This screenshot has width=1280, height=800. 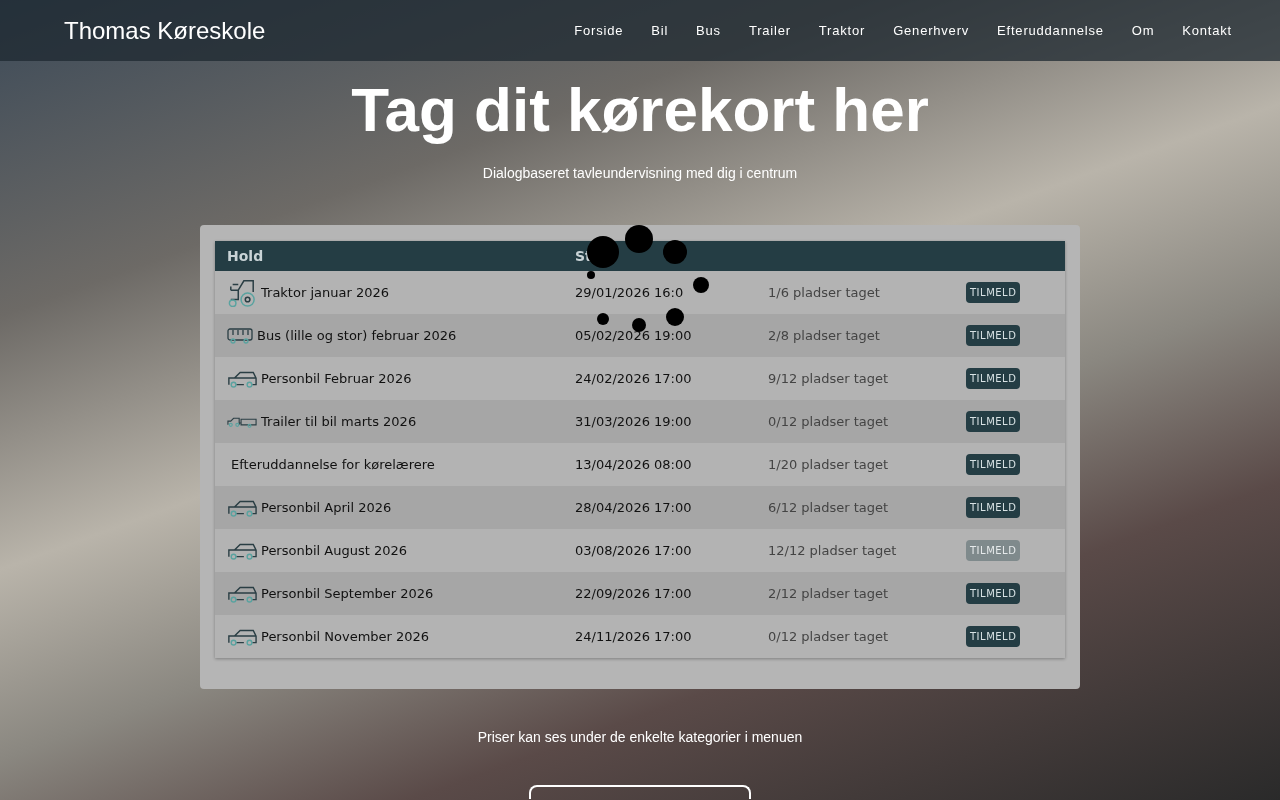 What do you see at coordinates (660, 30) in the screenshot?
I see `nav-link: Bil` at bounding box center [660, 30].